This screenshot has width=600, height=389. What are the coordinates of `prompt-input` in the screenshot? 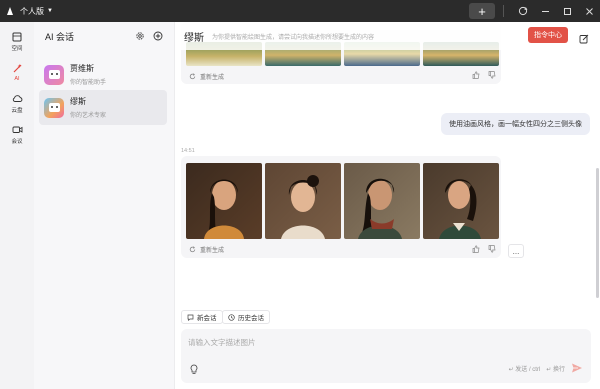 It's located at (338, 342).